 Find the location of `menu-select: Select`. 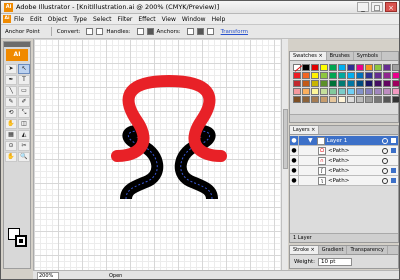

menu-select: Select is located at coordinates (102, 19).